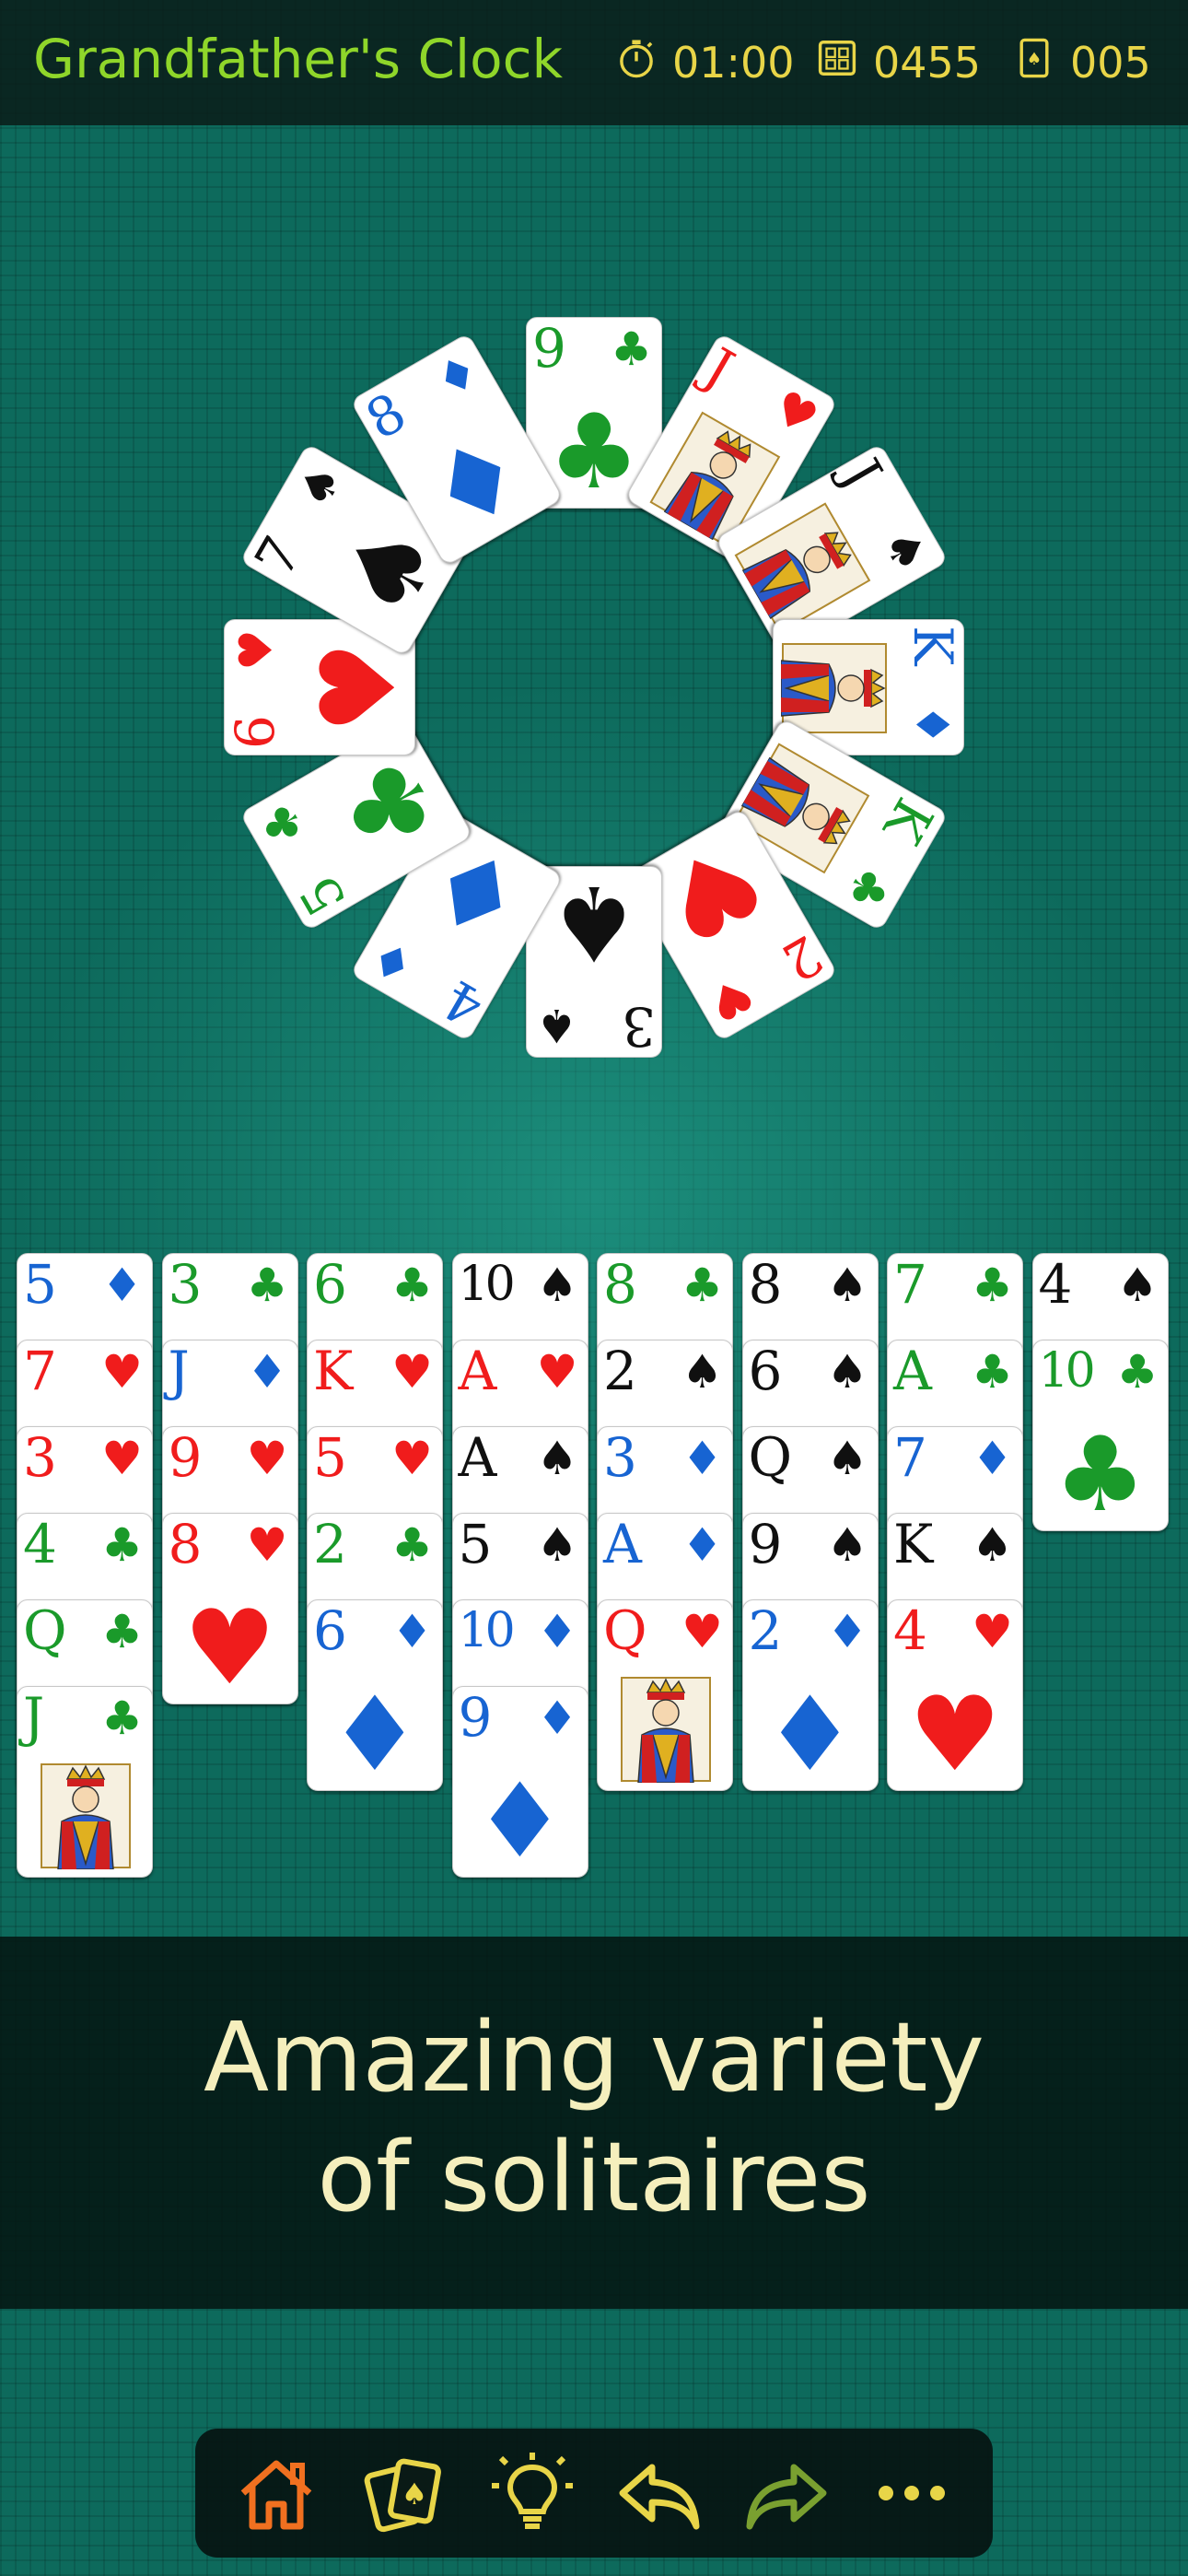 The image size is (1188, 2576). Describe the element at coordinates (1110, 63) in the screenshot. I see `moves-value: 005` at that location.